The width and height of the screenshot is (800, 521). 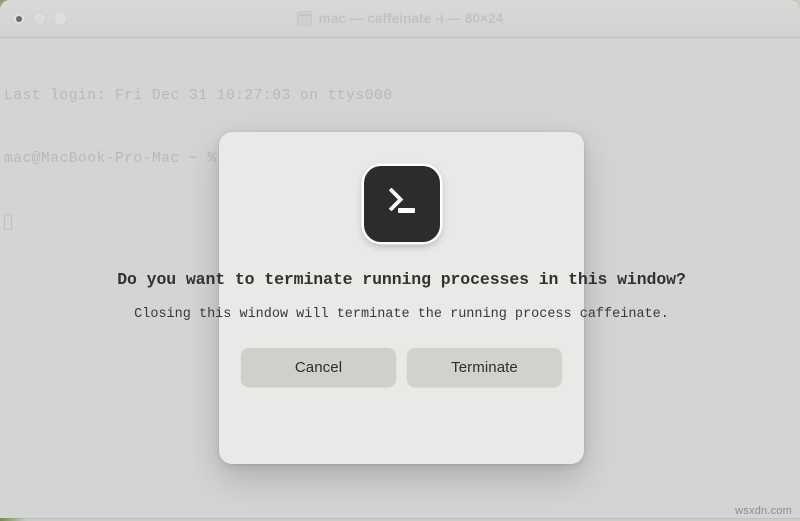 I want to click on minimize-button, so click(x=39, y=18).